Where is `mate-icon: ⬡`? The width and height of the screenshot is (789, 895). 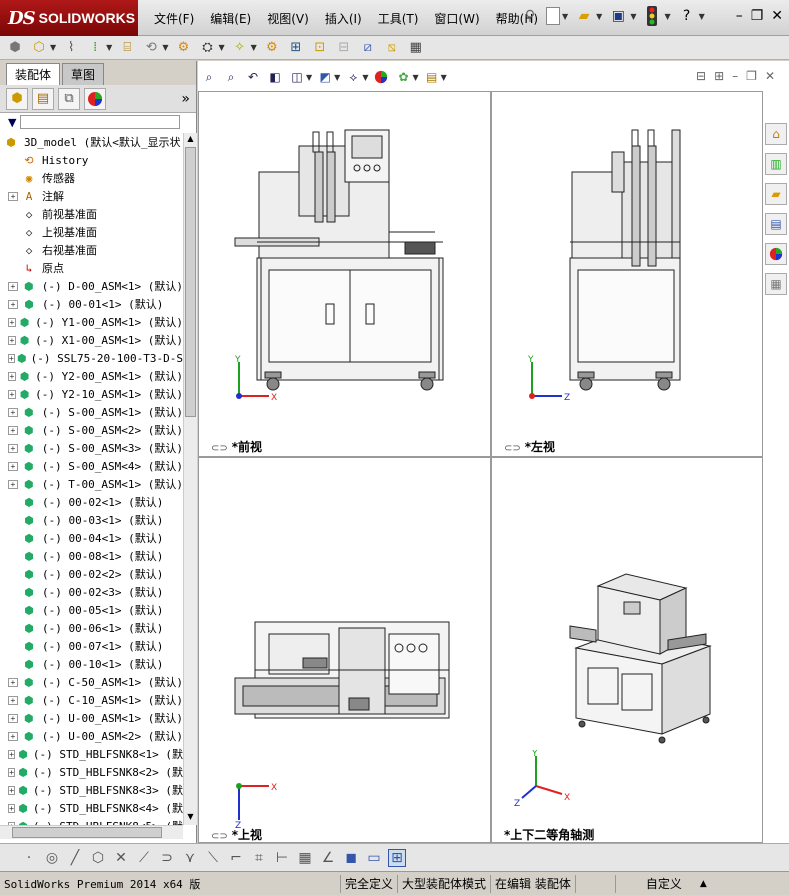
mate-icon: ⬡ is located at coordinates (39, 48).